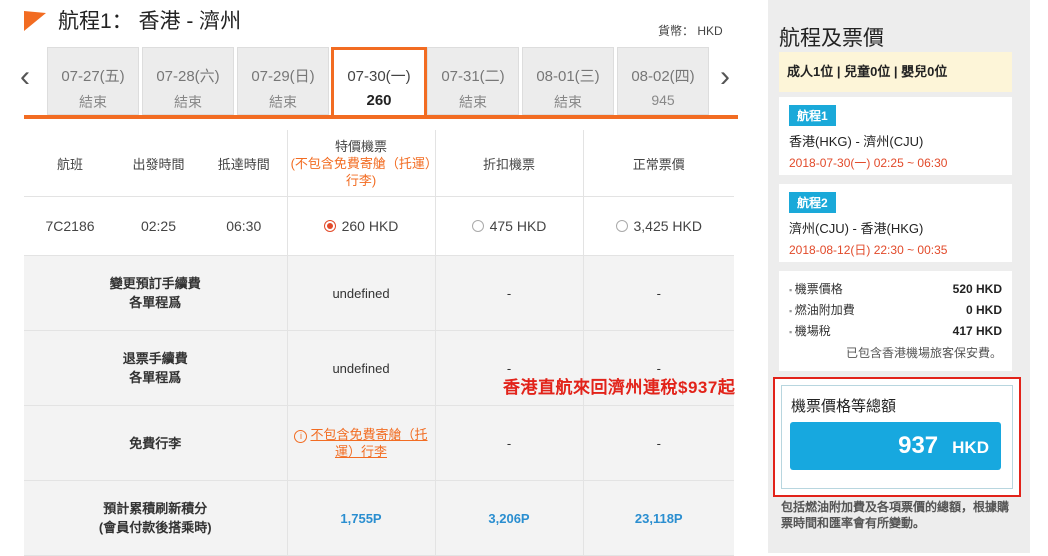  Describe the element at coordinates (283, 81) in the screenshot. I see `date-tab: 07-29(日) 結束` at that location.